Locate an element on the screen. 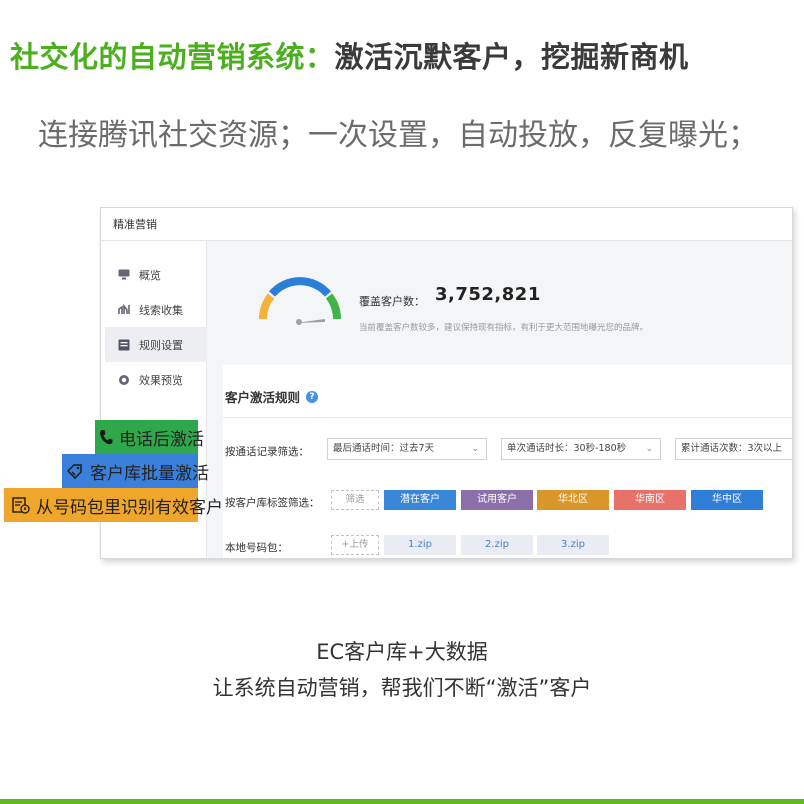 This screenshot has width=804, height=804. sidebar-item-overview: 概览 is located at coordinates (156, 274).